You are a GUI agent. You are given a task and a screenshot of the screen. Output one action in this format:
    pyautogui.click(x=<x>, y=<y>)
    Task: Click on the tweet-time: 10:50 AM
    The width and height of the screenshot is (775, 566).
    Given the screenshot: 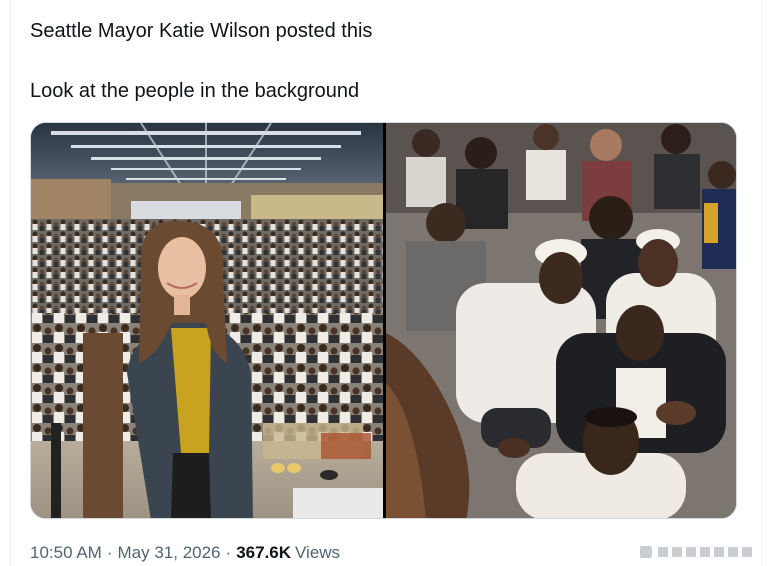 What is the action you would take?
    pyautogui.click(x=66, y=552)
    